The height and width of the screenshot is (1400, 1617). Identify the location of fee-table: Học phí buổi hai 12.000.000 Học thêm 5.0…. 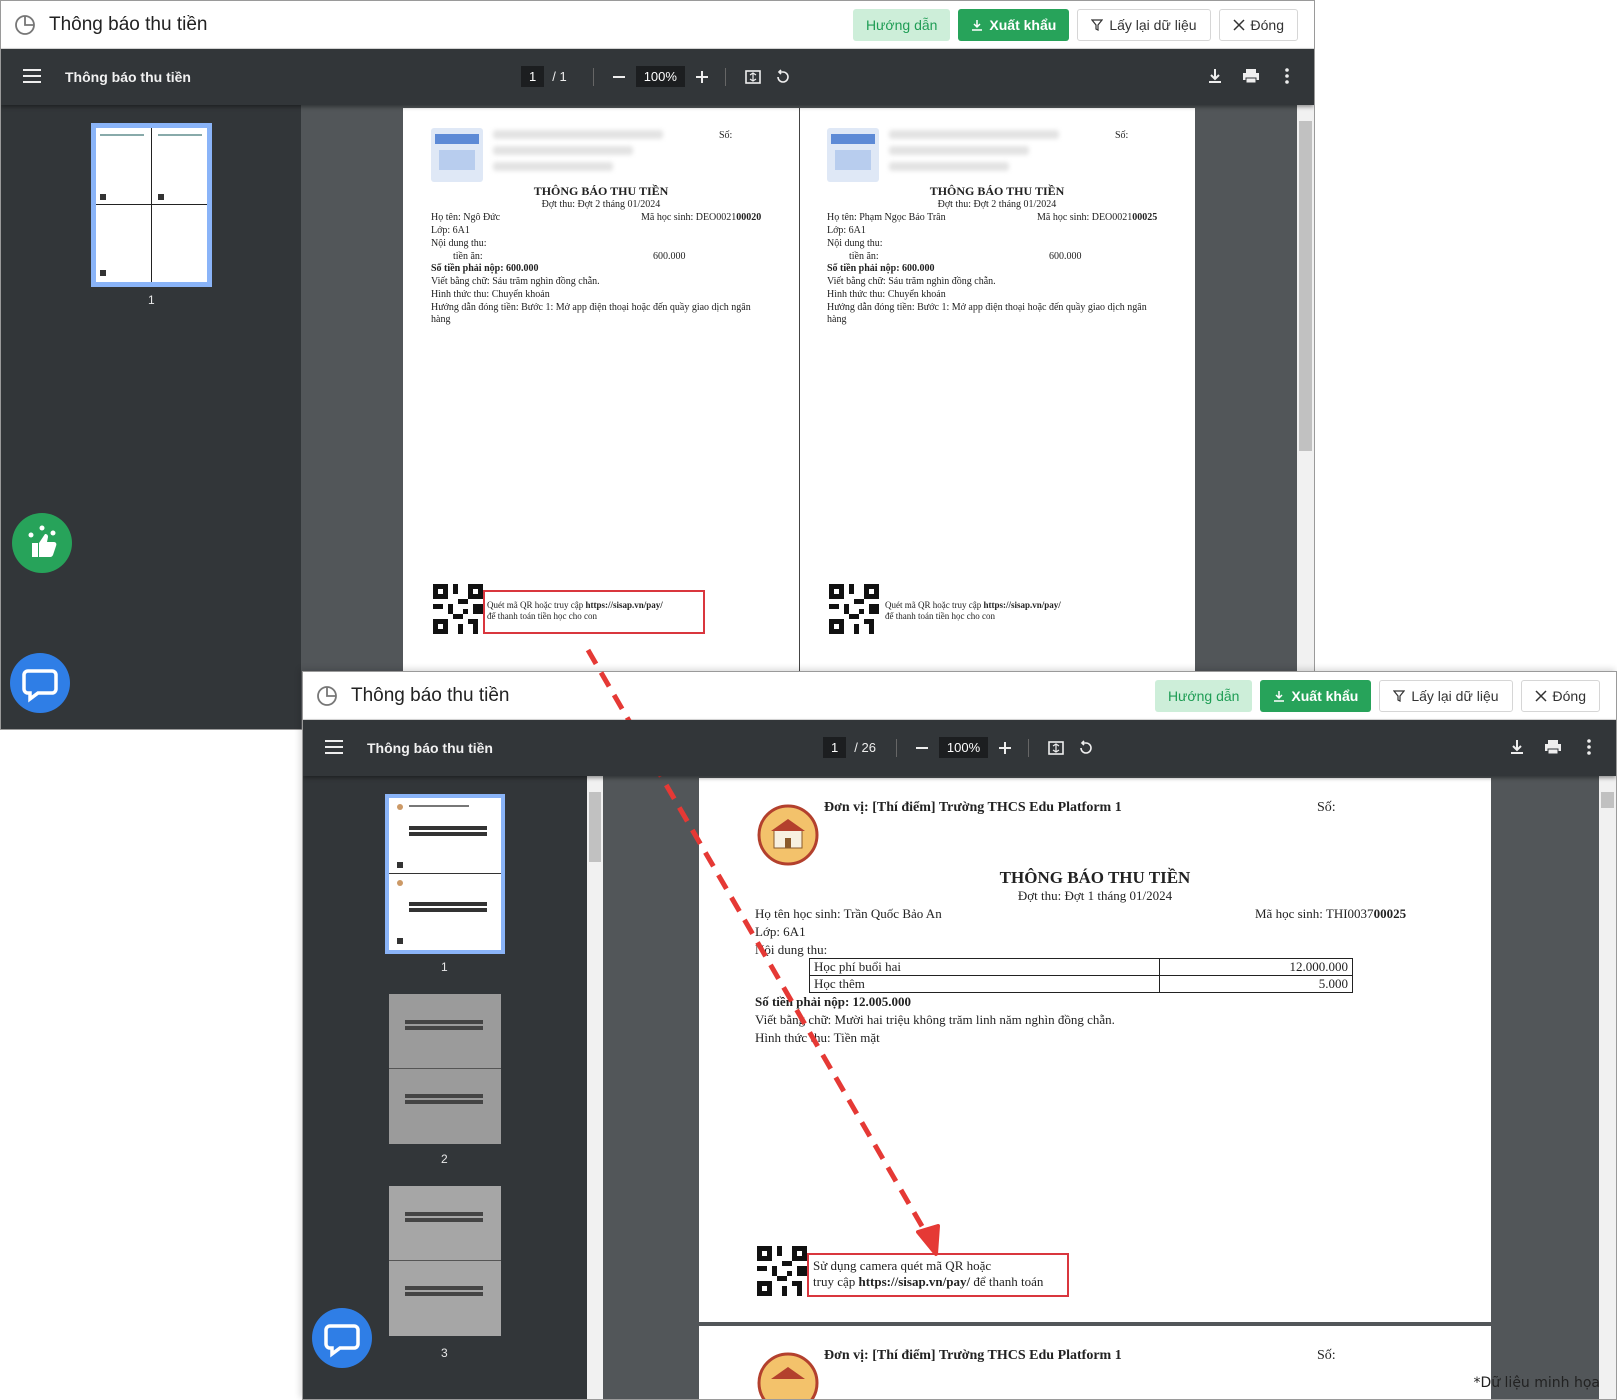
(1081, 975).